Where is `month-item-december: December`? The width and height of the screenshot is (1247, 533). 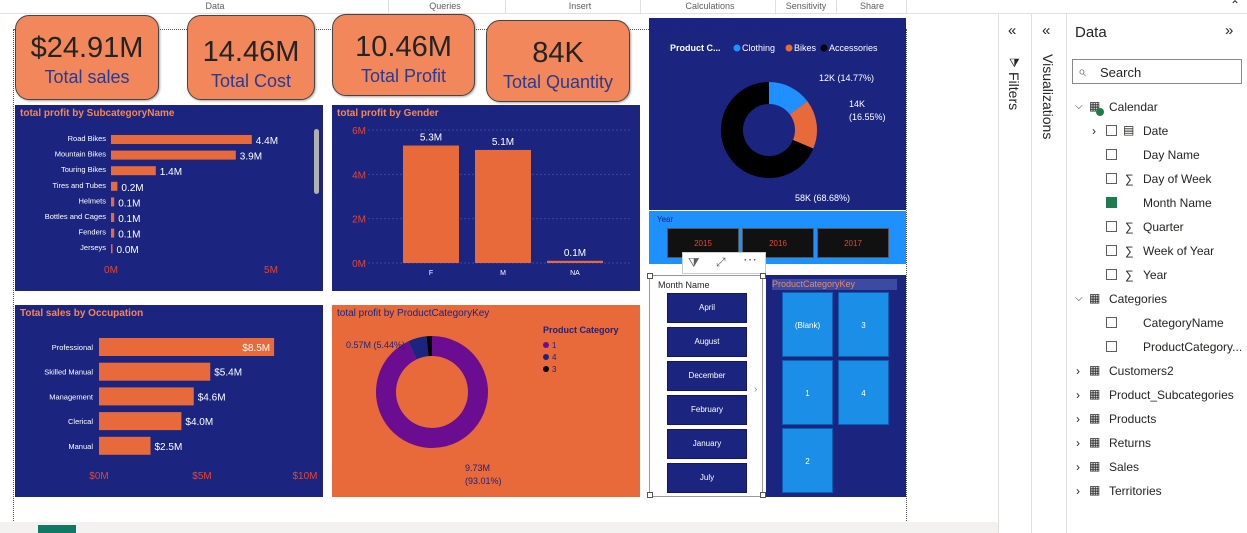 month-item-december: December is located at coordinates (707, 376).